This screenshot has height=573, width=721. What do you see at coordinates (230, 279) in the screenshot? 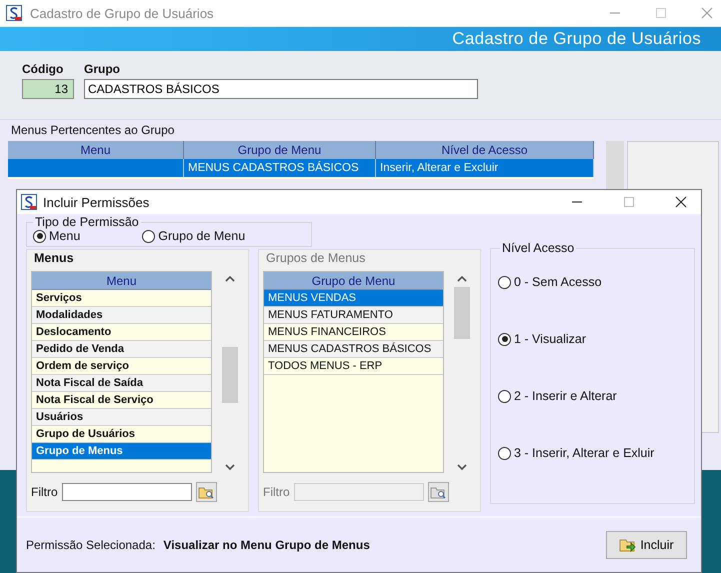
I see `scroll-up-icon` at bounding box center [230, 279].